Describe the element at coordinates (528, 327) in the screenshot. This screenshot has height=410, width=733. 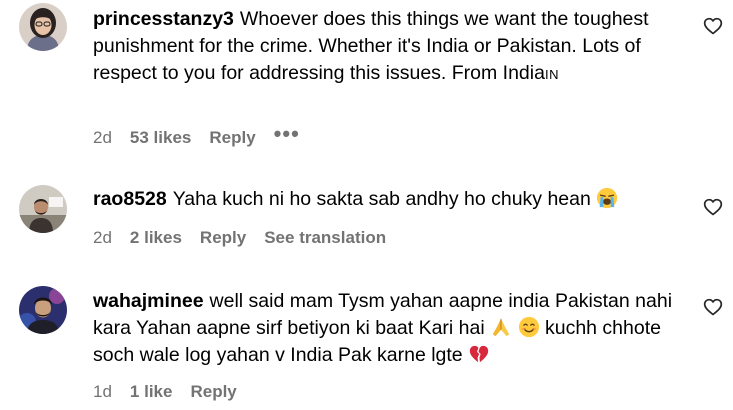
I see `smiling-face-emoji` at that location.